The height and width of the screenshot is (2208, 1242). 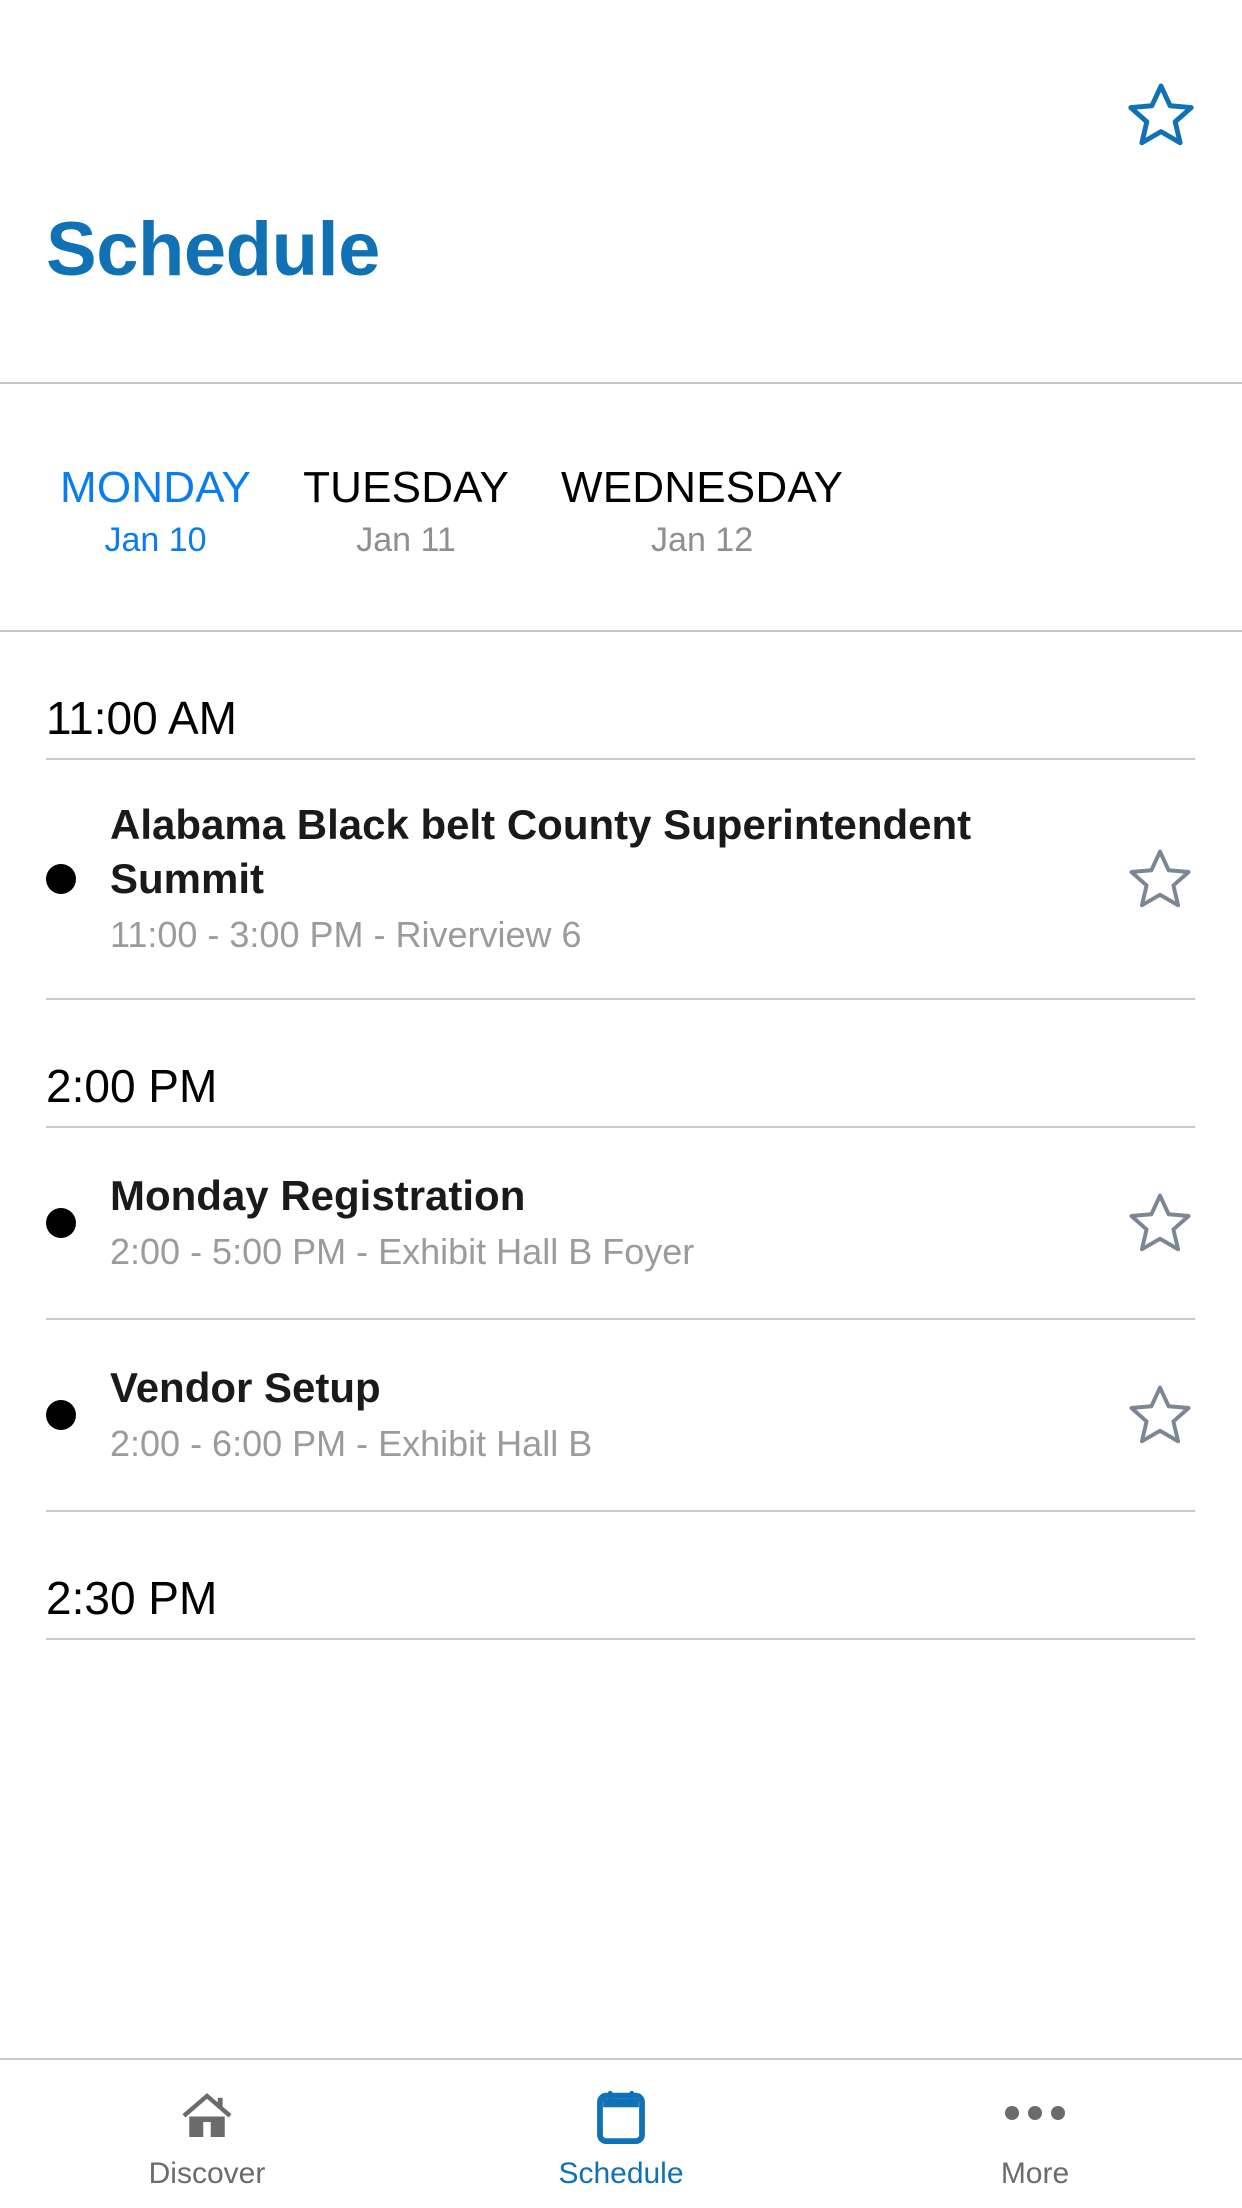 I want to click on tab-schedule: Schedule, so click(x=621, y=2134).